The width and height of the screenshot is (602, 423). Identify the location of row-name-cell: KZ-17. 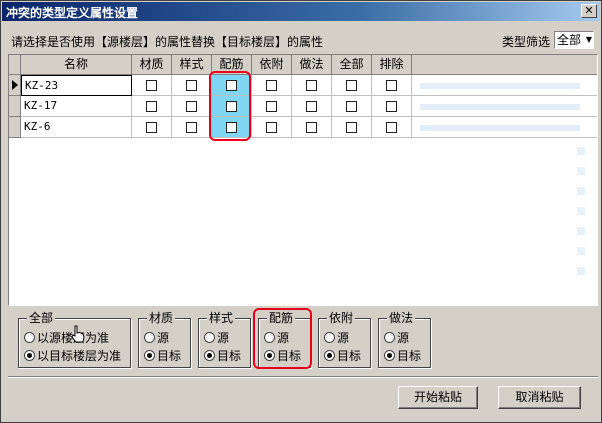
(76, 106).